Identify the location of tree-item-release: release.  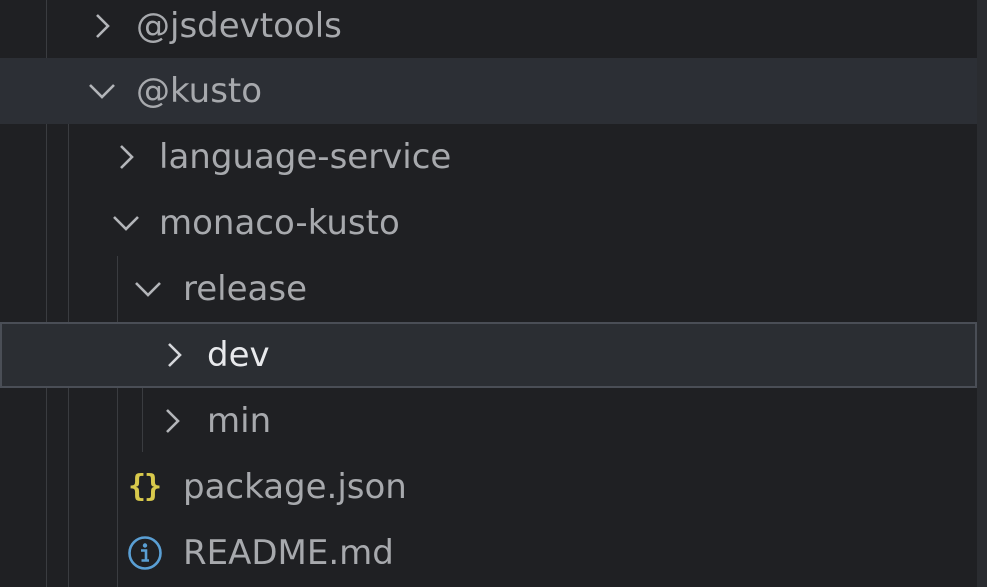
(488, 289).